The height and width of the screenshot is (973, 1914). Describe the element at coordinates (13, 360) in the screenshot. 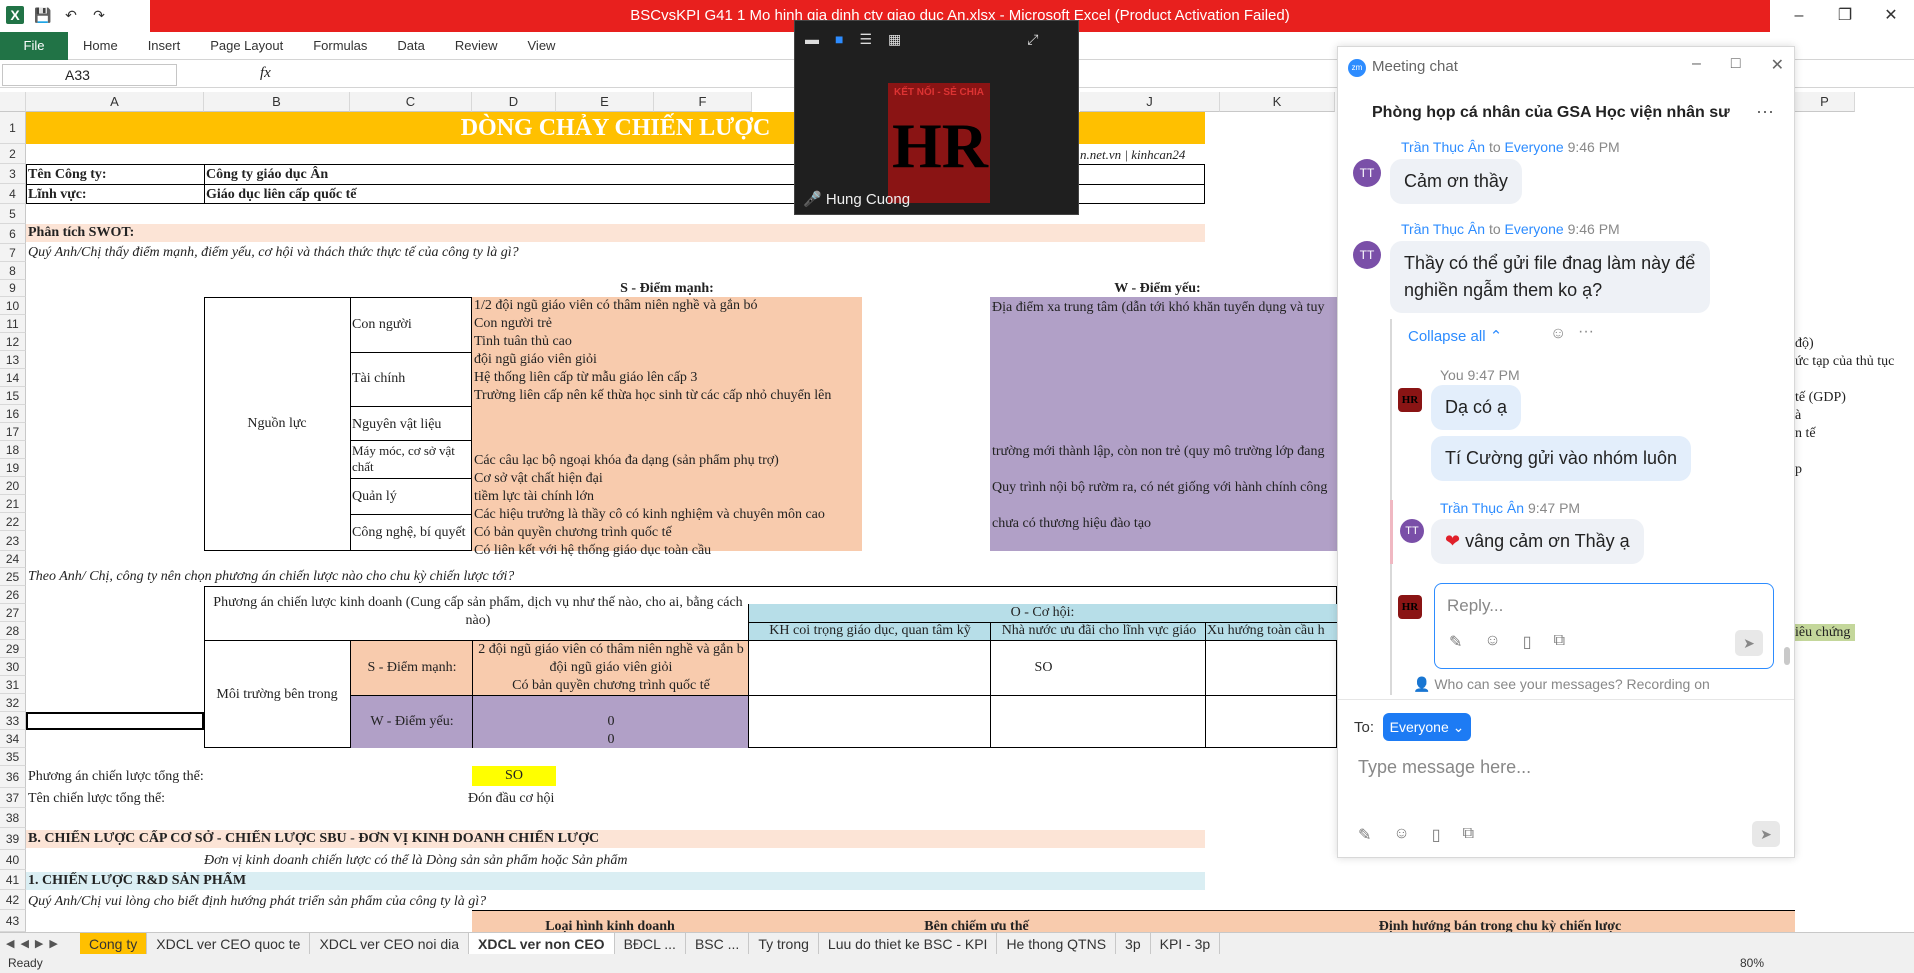

I see `row-header: 13` at that location.